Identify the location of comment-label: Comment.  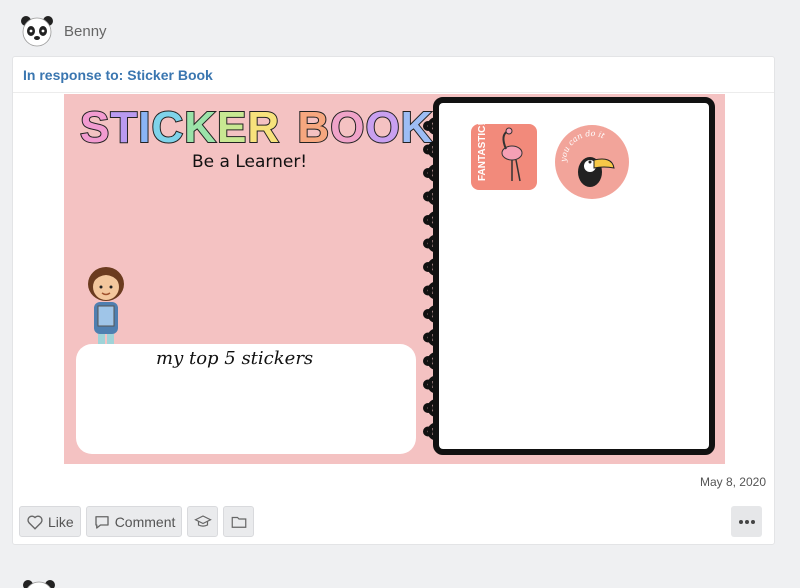
(145, 521).